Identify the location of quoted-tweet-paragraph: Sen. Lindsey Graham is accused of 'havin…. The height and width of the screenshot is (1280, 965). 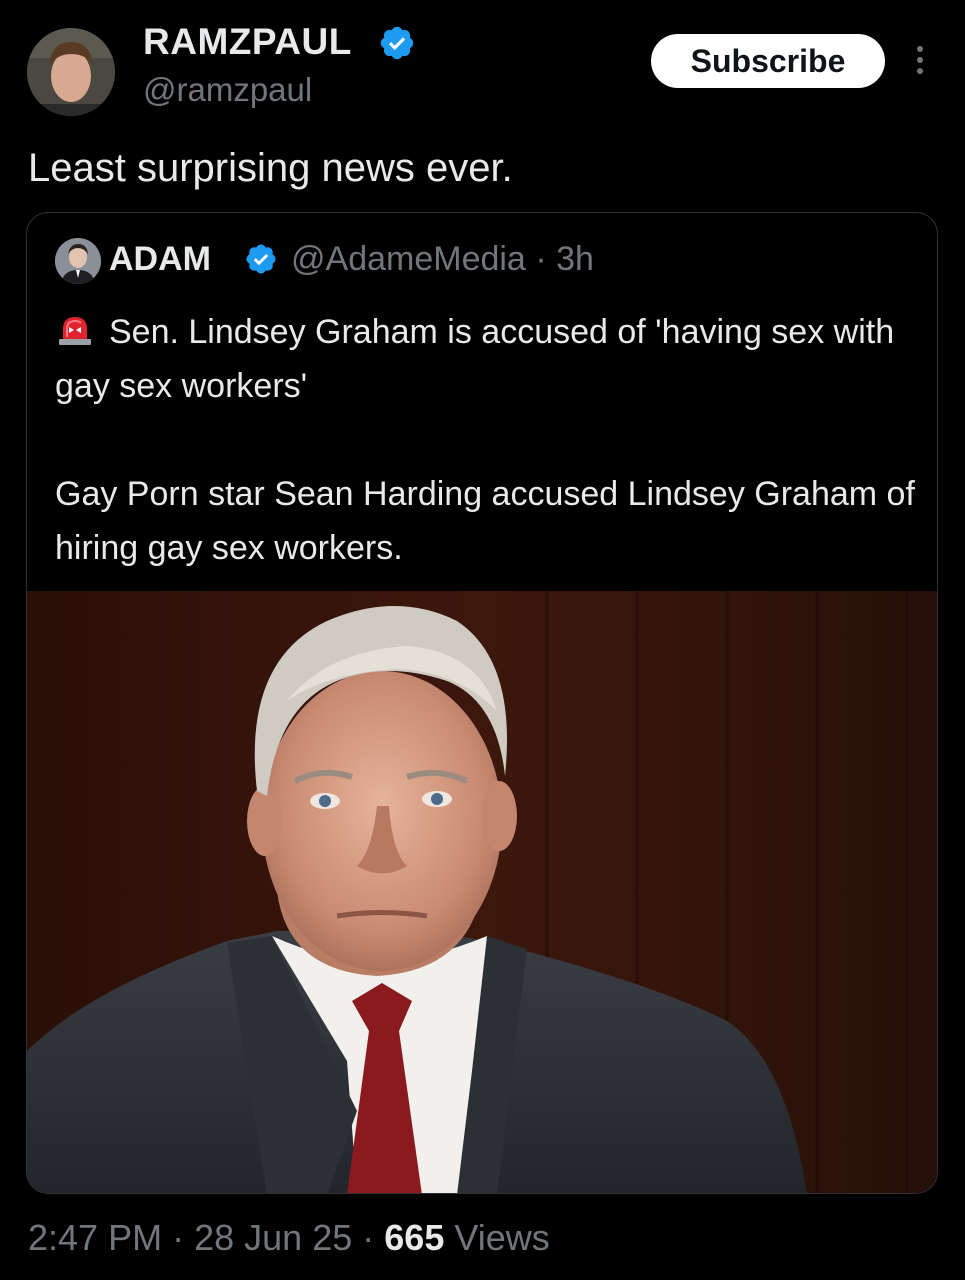
(485, 359).